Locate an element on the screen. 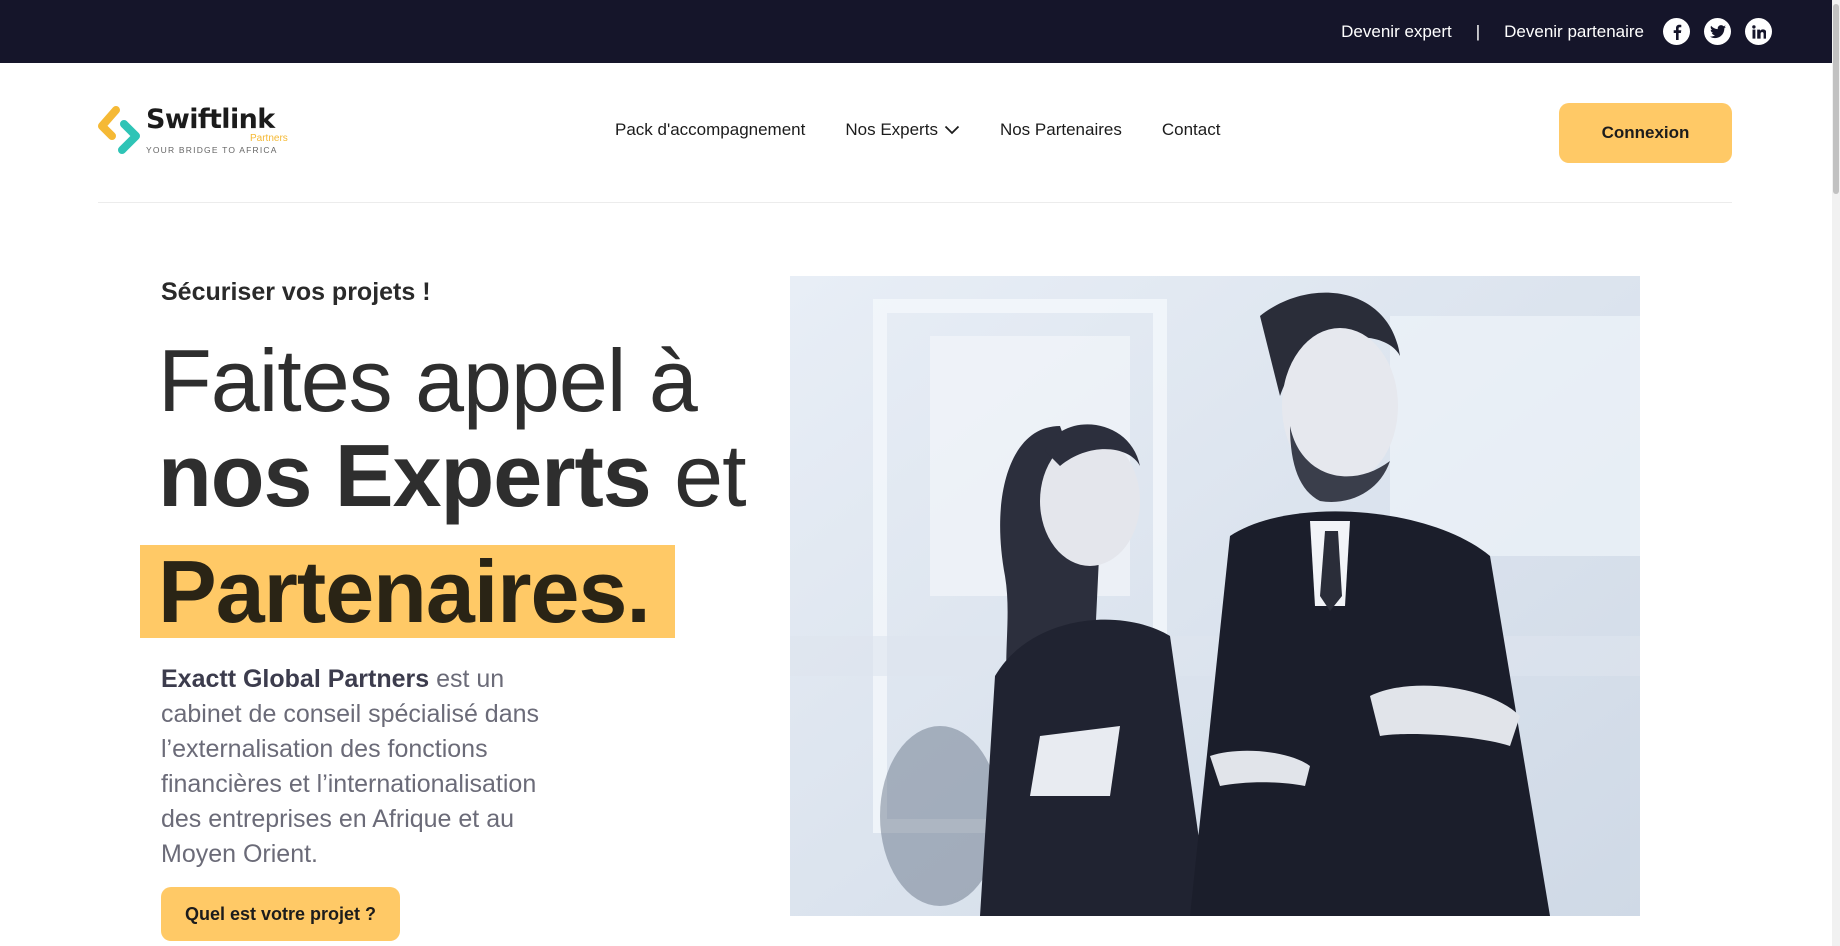 This screenshot has height=946, width=1840. nav-item-label: Contact is located at coordinates (1191, 129).